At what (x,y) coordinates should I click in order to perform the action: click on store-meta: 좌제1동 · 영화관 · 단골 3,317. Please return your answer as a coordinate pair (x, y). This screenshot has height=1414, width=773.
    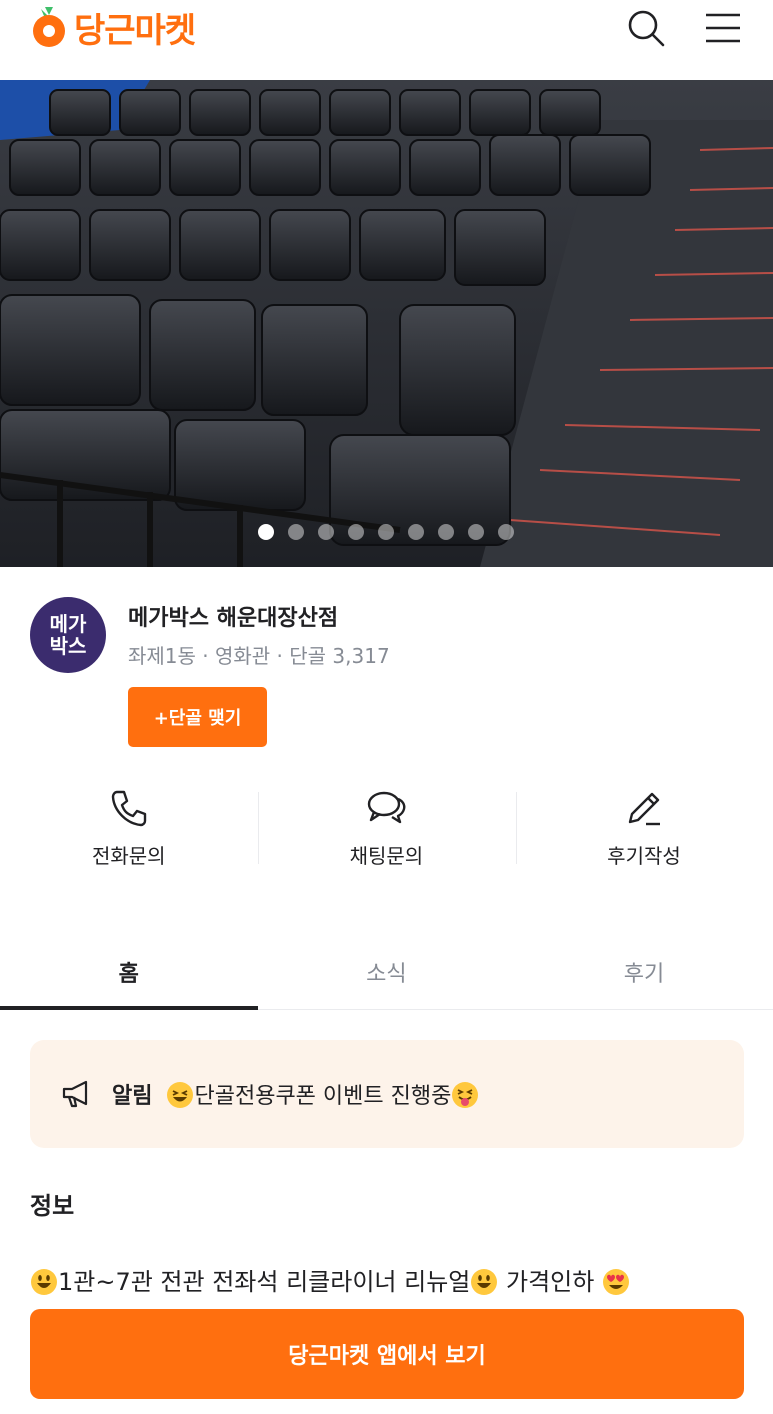
    Looking at the image, I should click on (259, 656).